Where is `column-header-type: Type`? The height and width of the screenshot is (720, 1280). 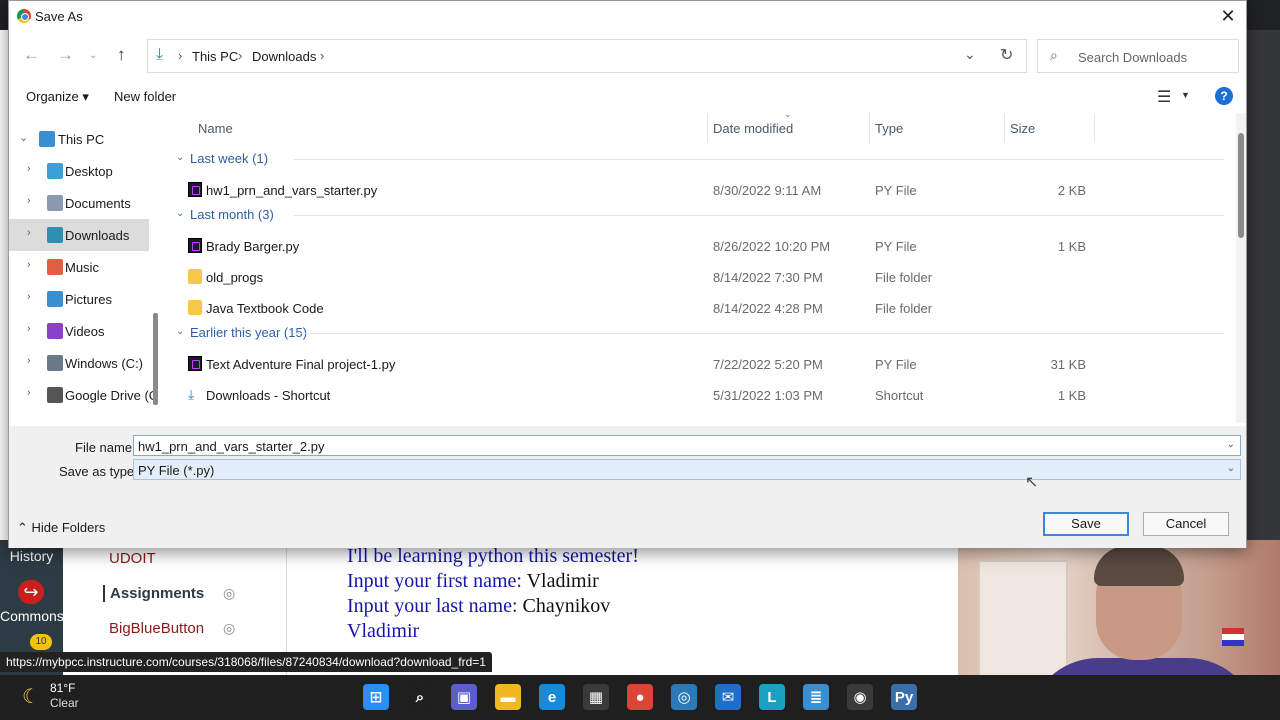 column-header-type: Type is located at coordinates (889, 128).